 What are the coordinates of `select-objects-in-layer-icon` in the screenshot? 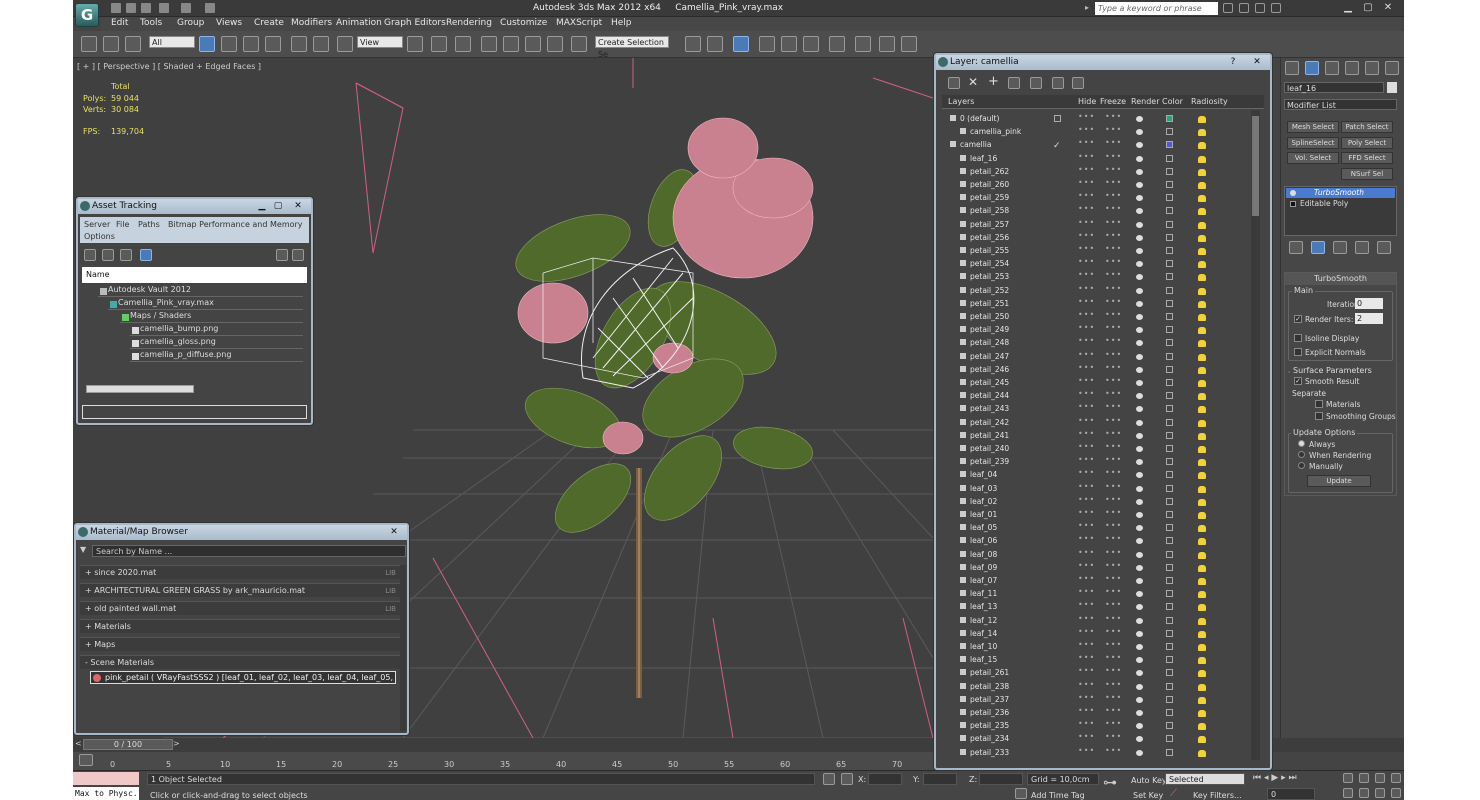 It's located at (1014, 83).